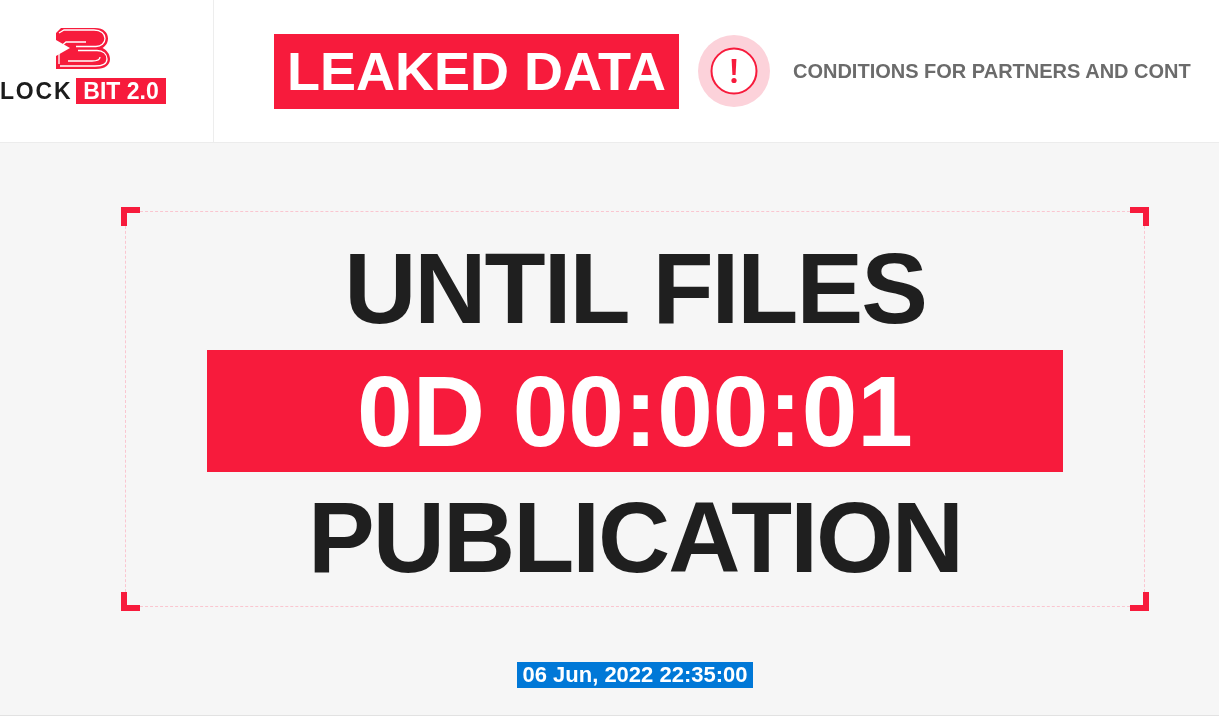 Image resolution: width=1219 pixels, height=721 pixels. Describe the element at coordinates (635, 411) in the screenshot. I see `countdown-timer: 0D 00:00:01` at that location.